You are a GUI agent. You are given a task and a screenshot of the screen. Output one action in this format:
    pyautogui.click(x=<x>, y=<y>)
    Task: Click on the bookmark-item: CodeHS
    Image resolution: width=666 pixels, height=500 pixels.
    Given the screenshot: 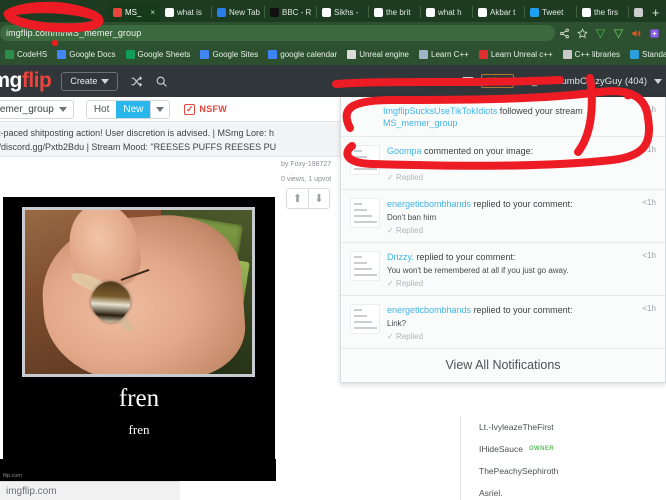 What is the action you would take?
    pyautogui.click(x=26, y=54)
    